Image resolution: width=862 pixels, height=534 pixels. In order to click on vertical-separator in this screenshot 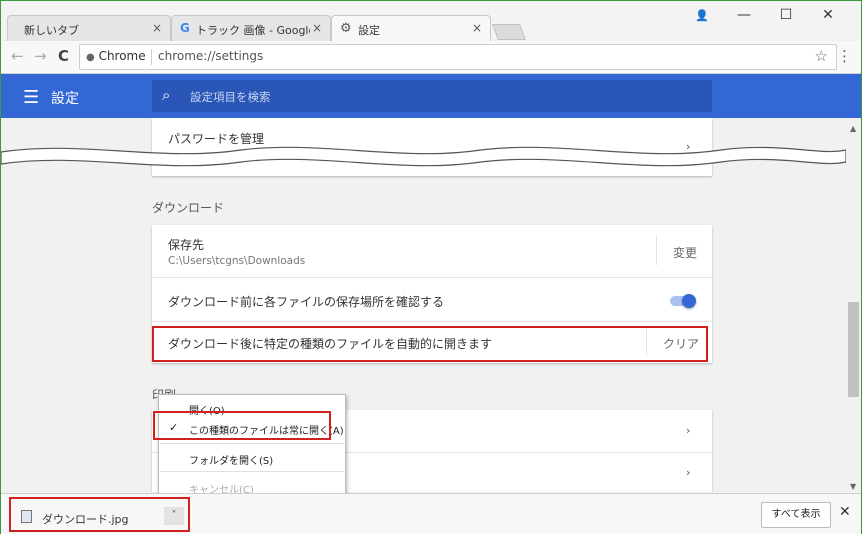, I will do `click(656, 250)`.